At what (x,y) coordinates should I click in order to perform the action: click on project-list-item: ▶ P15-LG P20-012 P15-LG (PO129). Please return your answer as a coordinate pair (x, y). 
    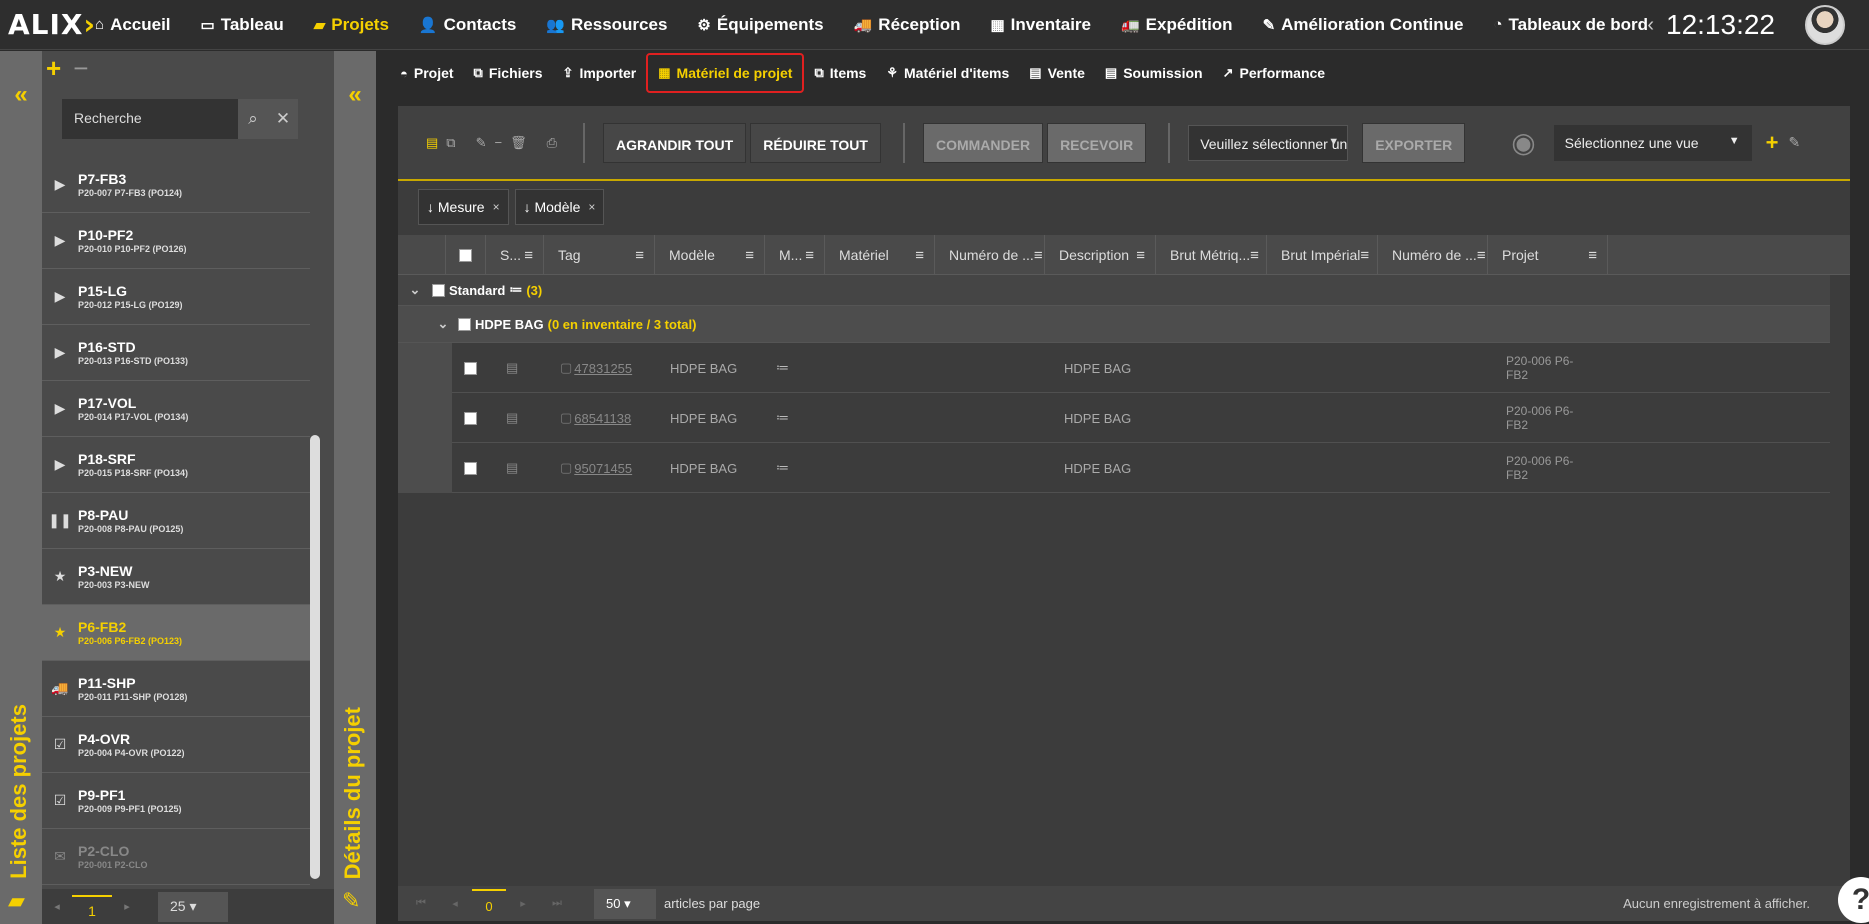
    Looking at the image, I should click on (176, 297).